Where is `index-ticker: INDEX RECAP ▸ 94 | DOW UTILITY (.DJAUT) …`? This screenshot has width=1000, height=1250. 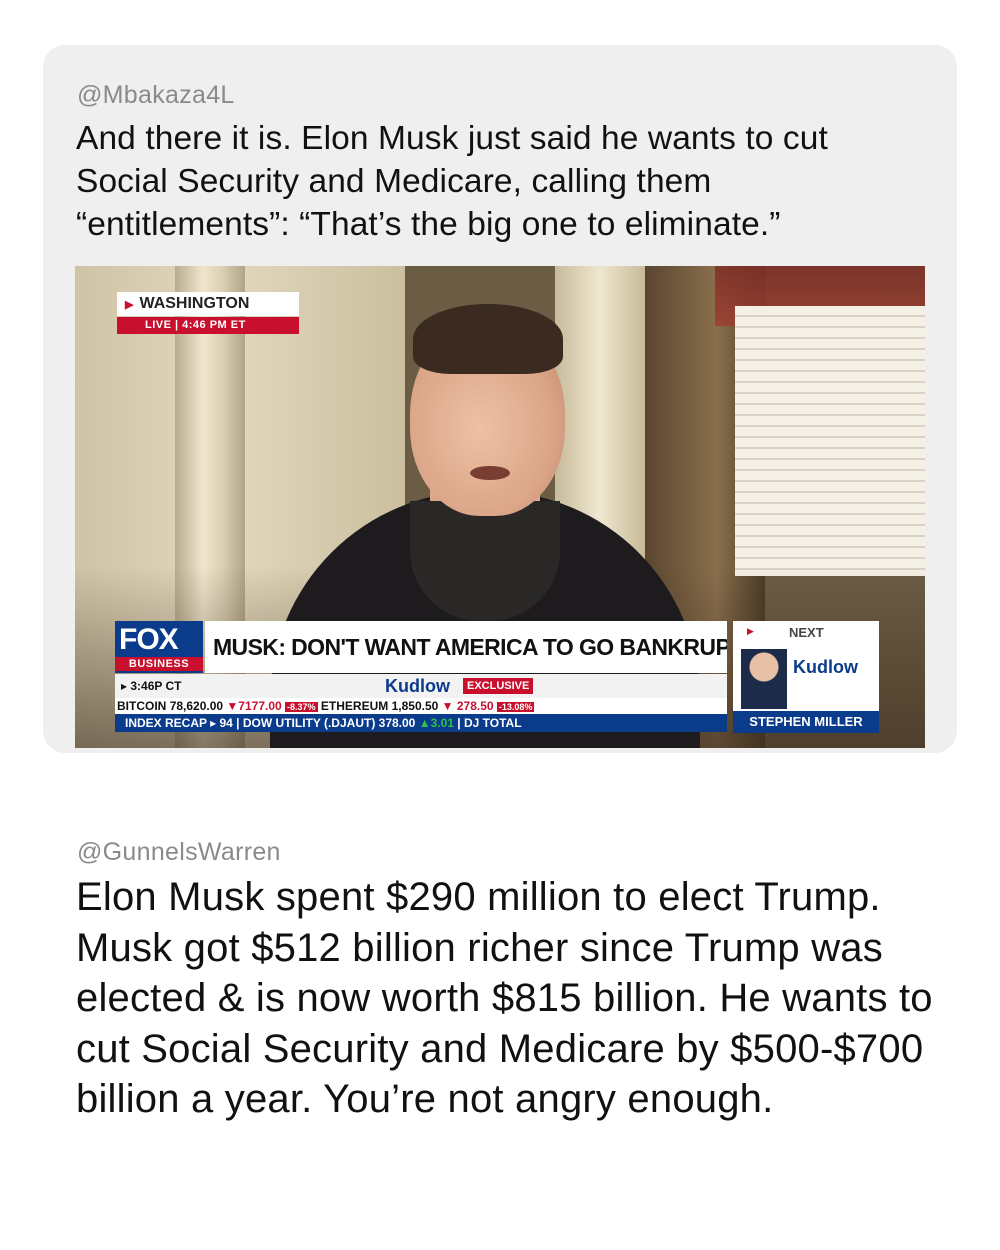
index-ticker: INDEX RECAP ▸ 94 | DOW UTILITY (.DJAUT) … is located at coordinates (421, 723).